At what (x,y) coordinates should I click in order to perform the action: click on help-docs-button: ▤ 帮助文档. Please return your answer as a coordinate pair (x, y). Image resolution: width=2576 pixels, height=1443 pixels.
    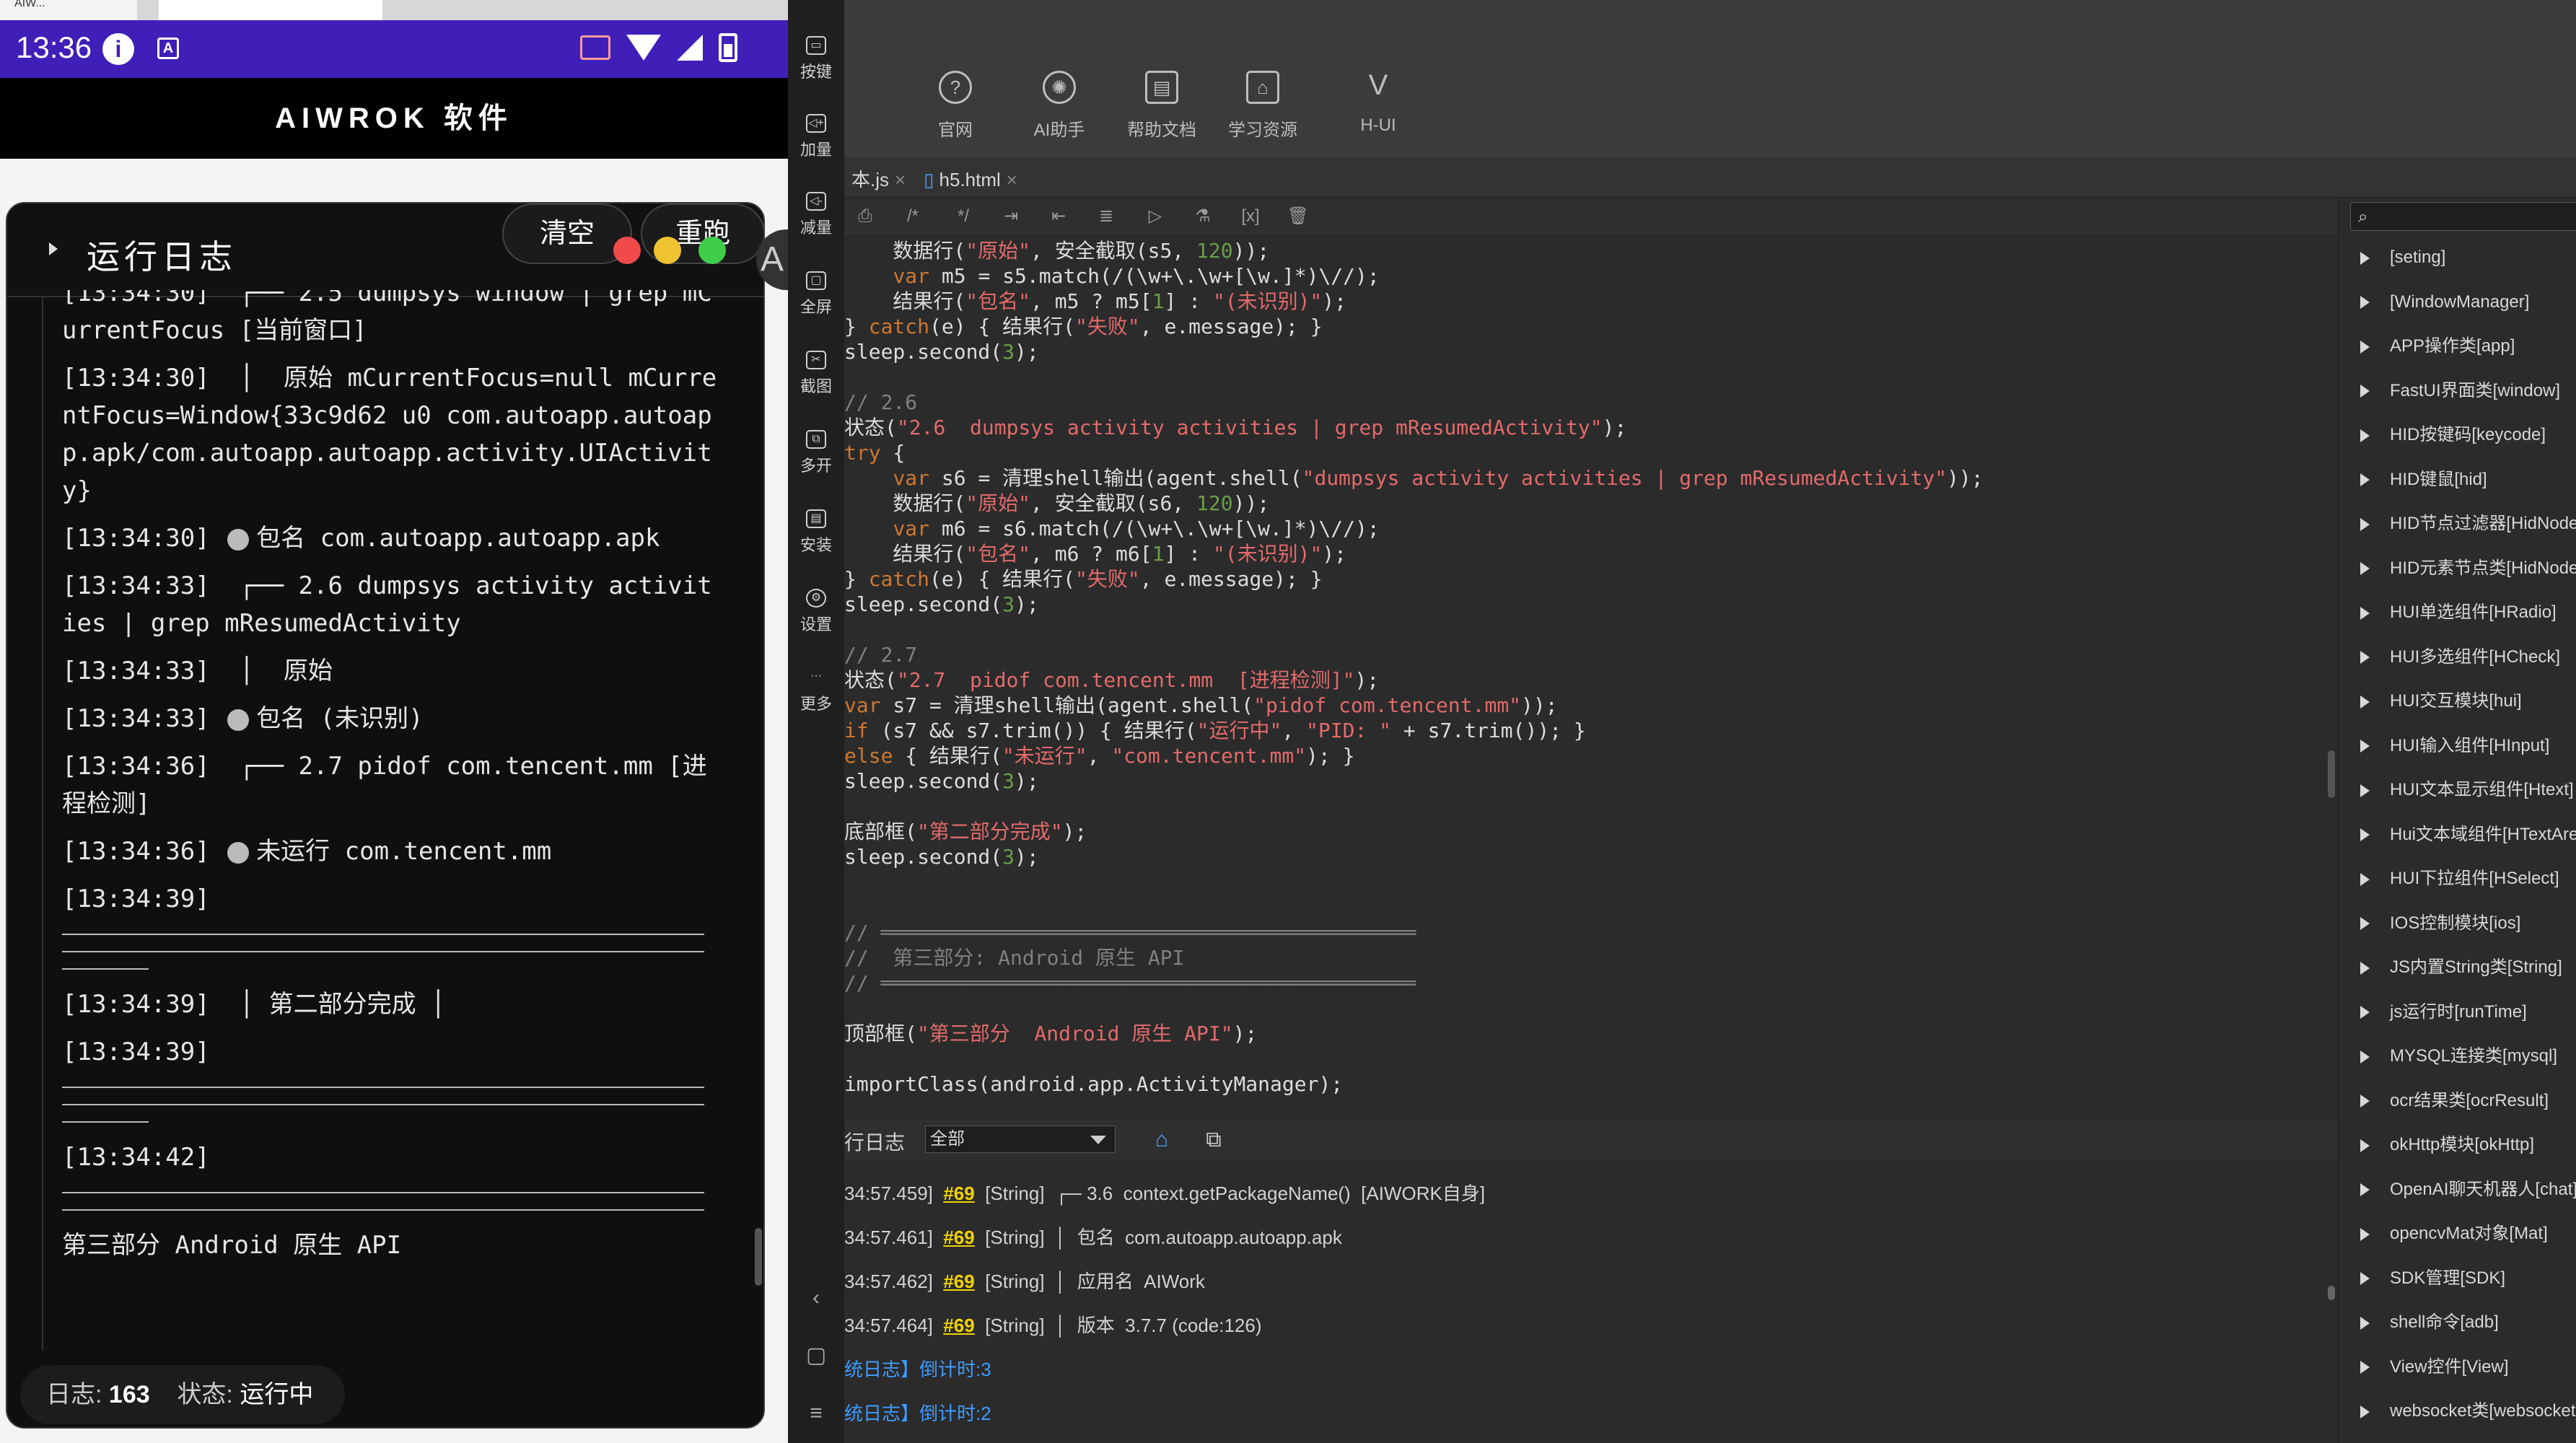
    Looking at the image, I should click on (1161, 106).